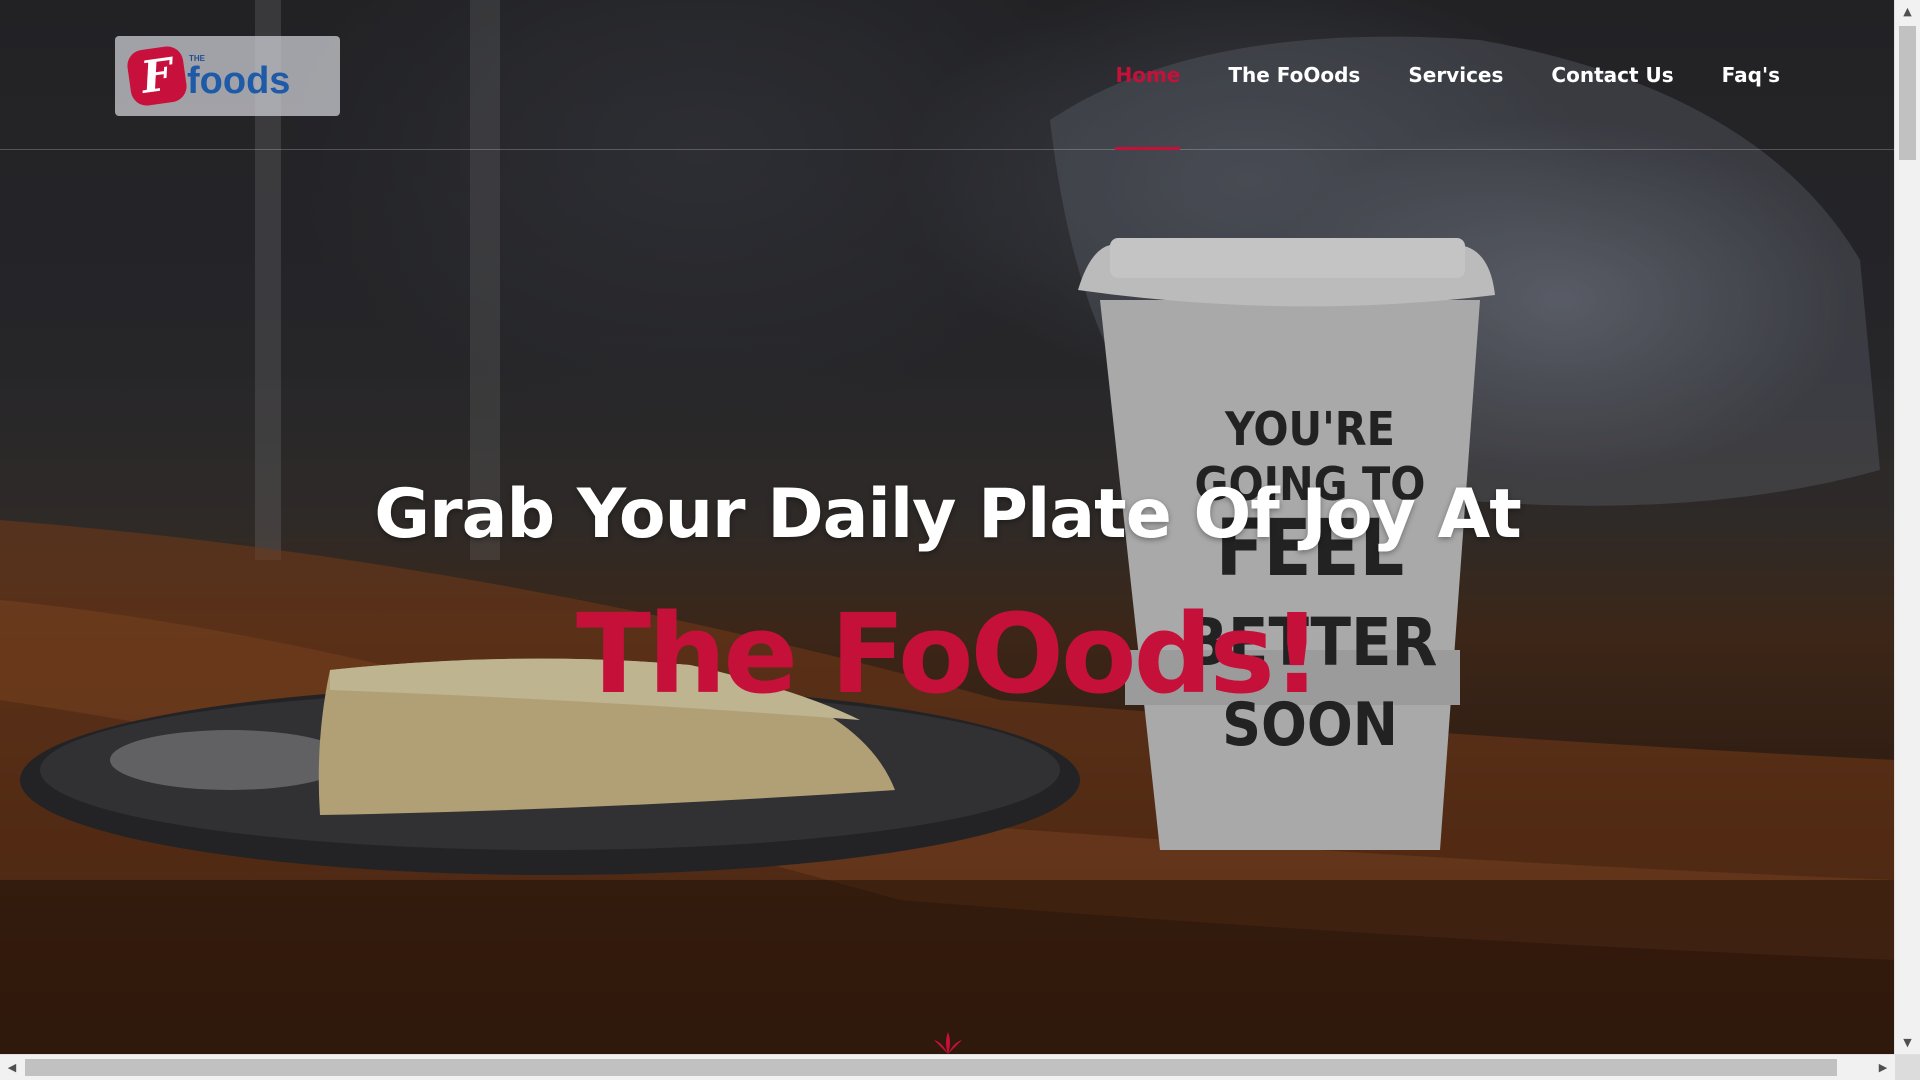 The height and width of the screenshot is (1080, 1920). I want to click on logo-link: F THE foods, so click(227, 76).